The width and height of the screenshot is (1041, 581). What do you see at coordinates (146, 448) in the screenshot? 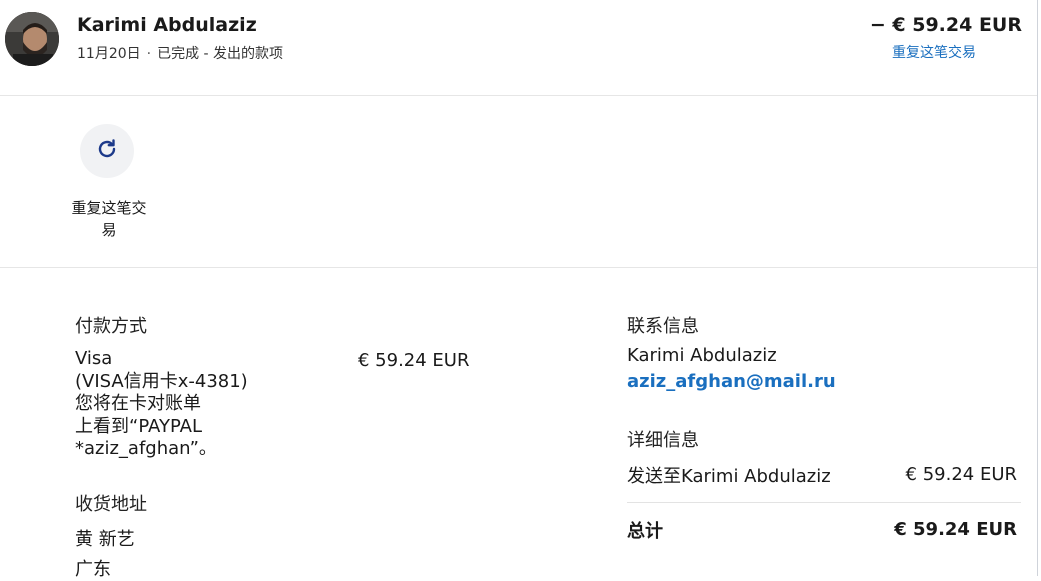
I see `statement-note-line3: *aziz_afghan”。` at bounding box center [146, 448].